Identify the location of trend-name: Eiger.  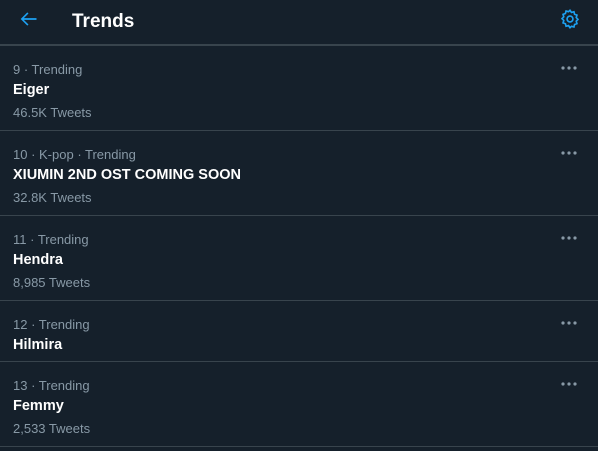
(31, 90).